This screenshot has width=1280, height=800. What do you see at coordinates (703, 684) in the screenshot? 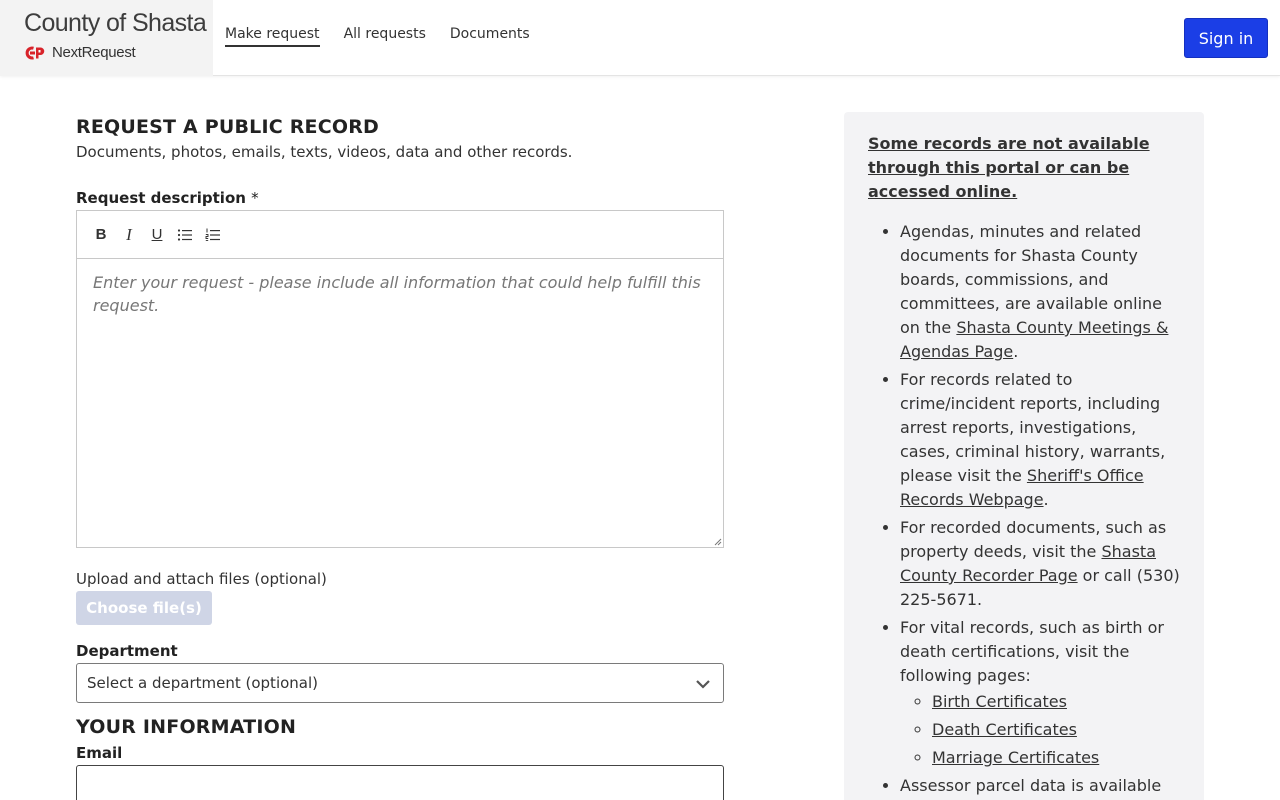
I see `chevron-down-icon` at bounding box center [703, 684].